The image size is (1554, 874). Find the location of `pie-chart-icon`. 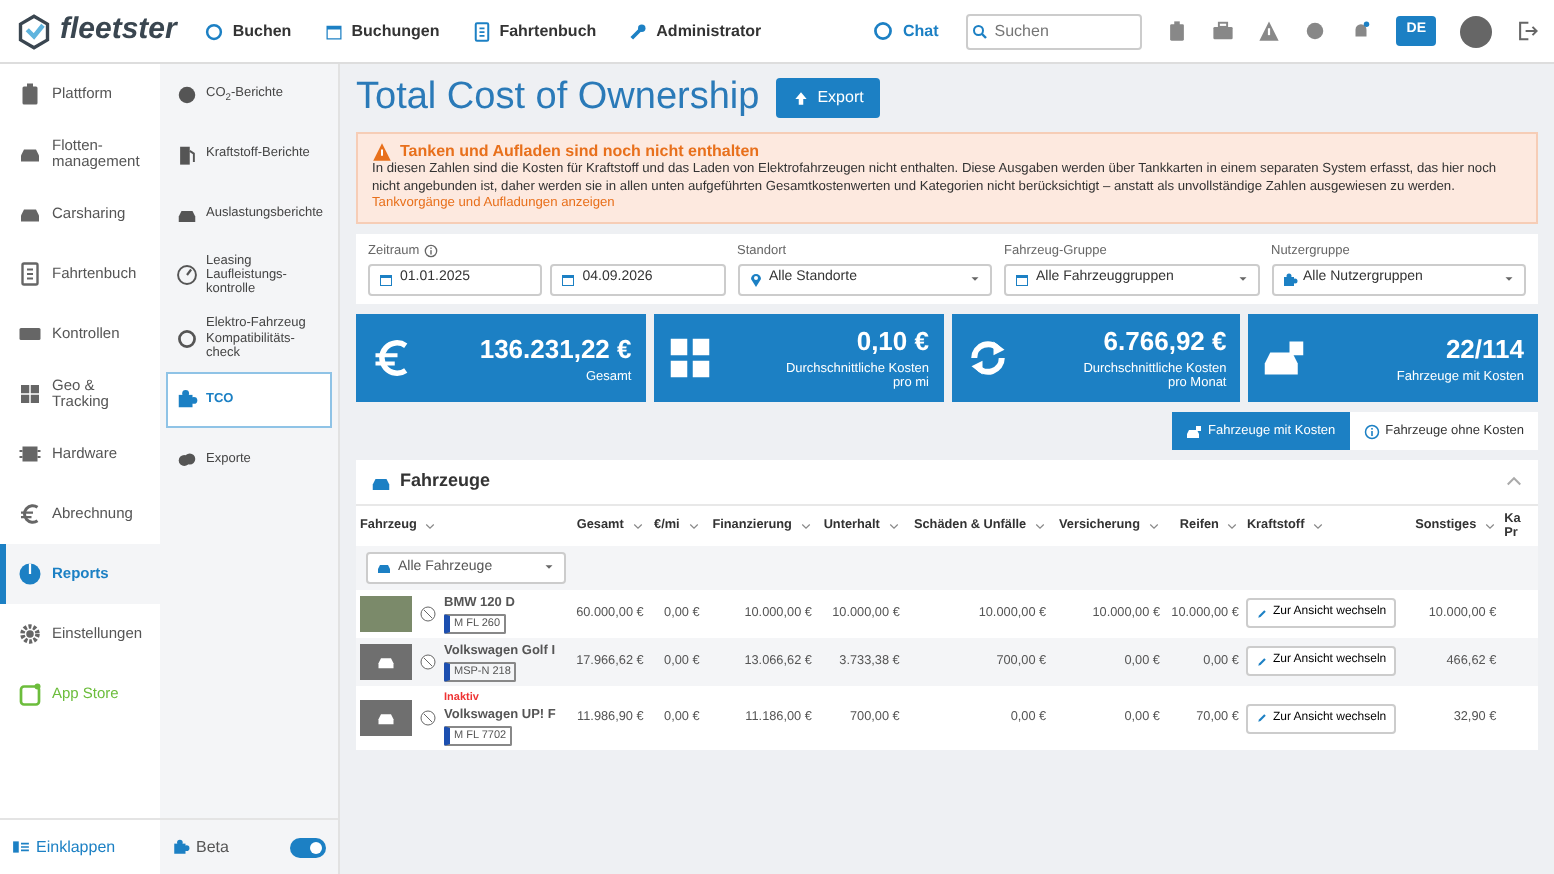

pie-chart-icon is located at coordinates (30, 574).